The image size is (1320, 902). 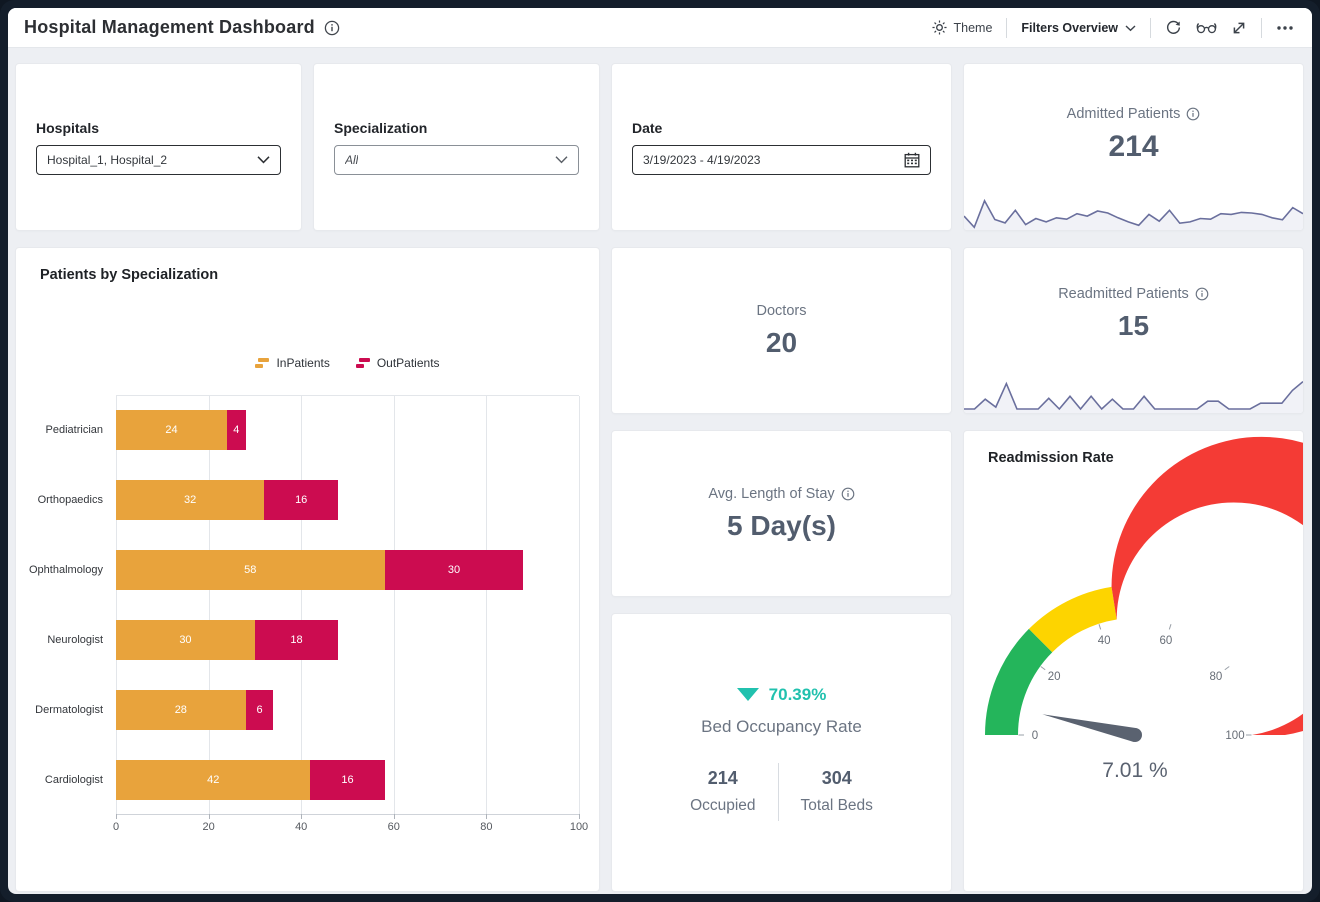 I want to click on category-label: Orthopaedics, so click(x=70, y=500).